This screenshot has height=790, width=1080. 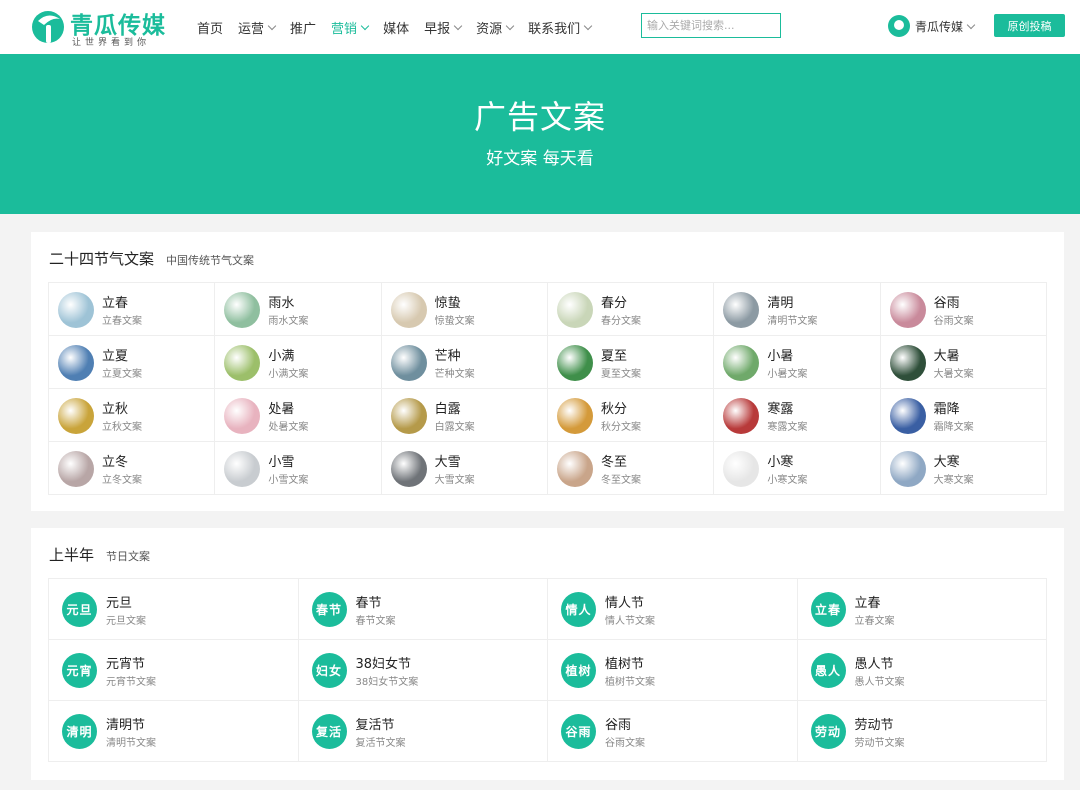 What do you see at coordinates (122, 480) in the screenshot?
I see `solar-term-desc: 立冬文案` at bounding box center [122, 480].